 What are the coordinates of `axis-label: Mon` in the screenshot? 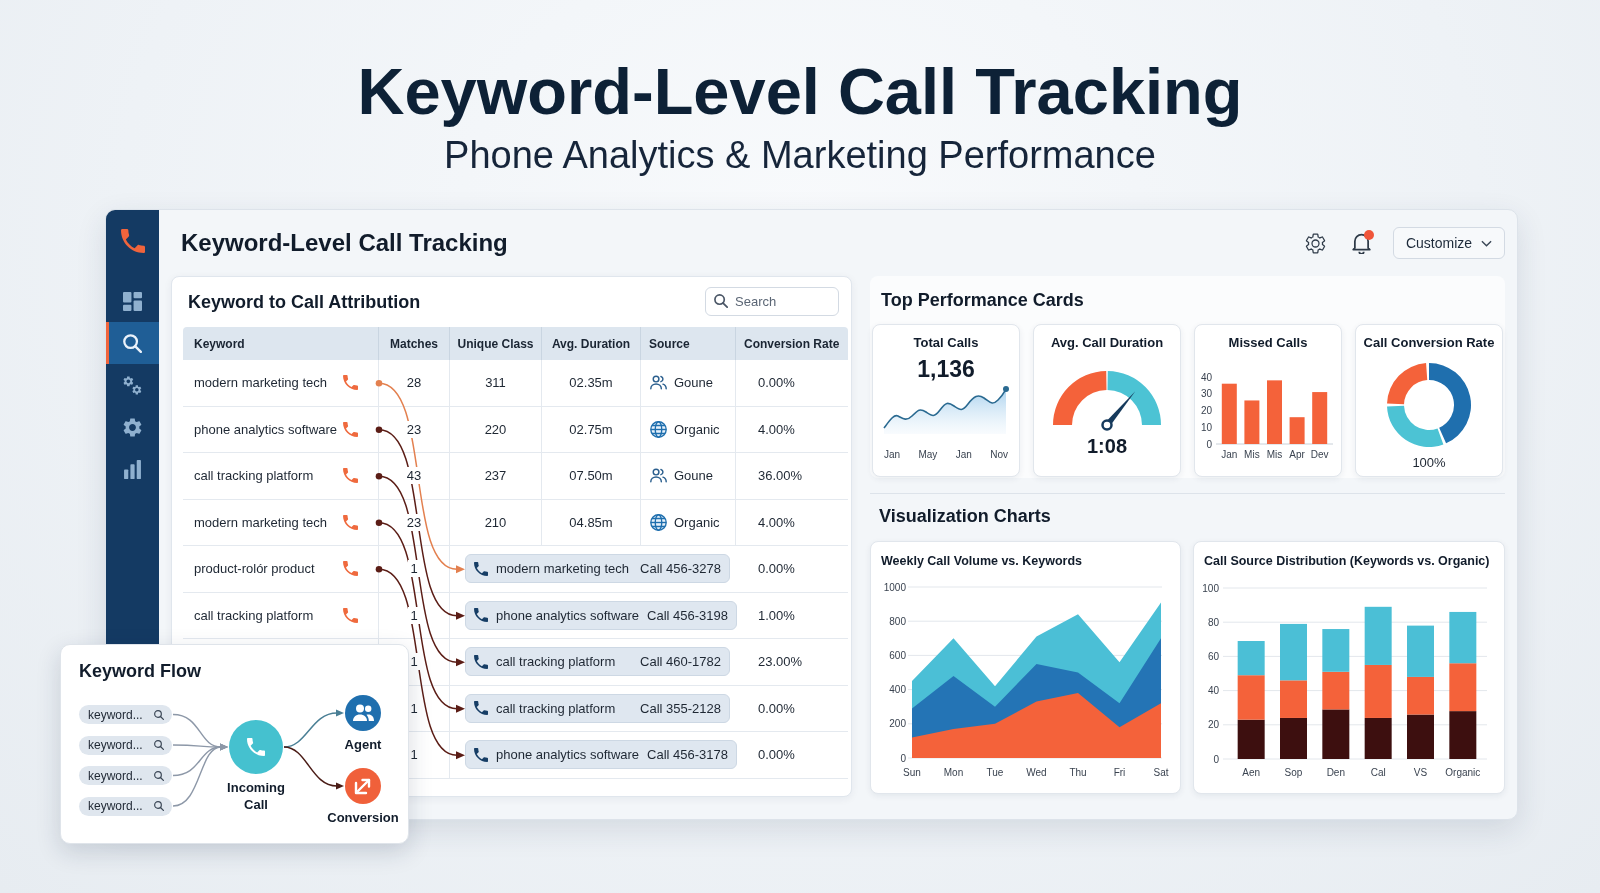 It's located at (953, 772).